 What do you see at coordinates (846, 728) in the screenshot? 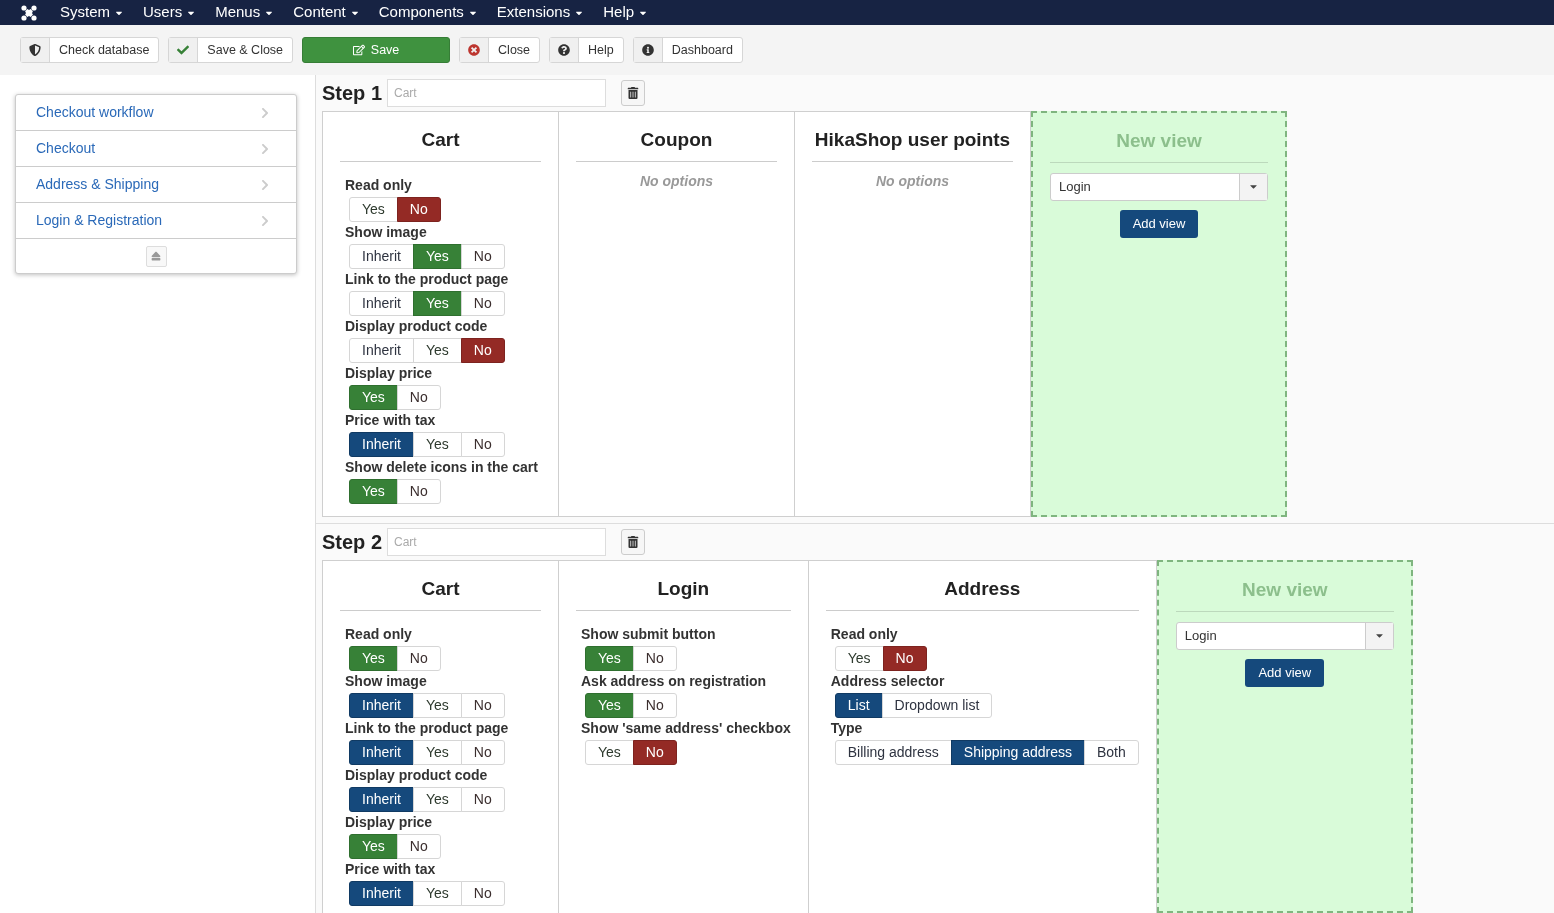
I see `option-label: Type` at bounding box center [846, 728].